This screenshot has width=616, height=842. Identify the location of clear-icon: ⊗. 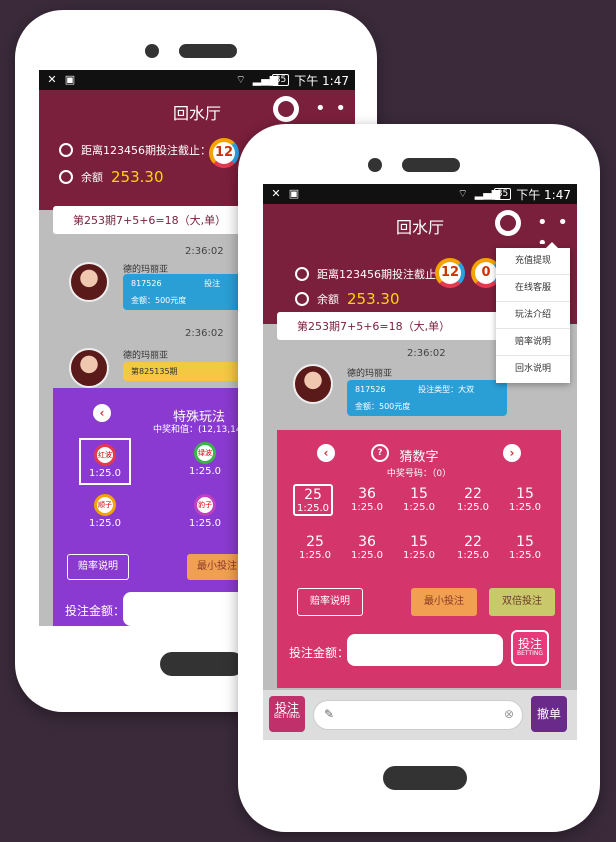
(509, 714).